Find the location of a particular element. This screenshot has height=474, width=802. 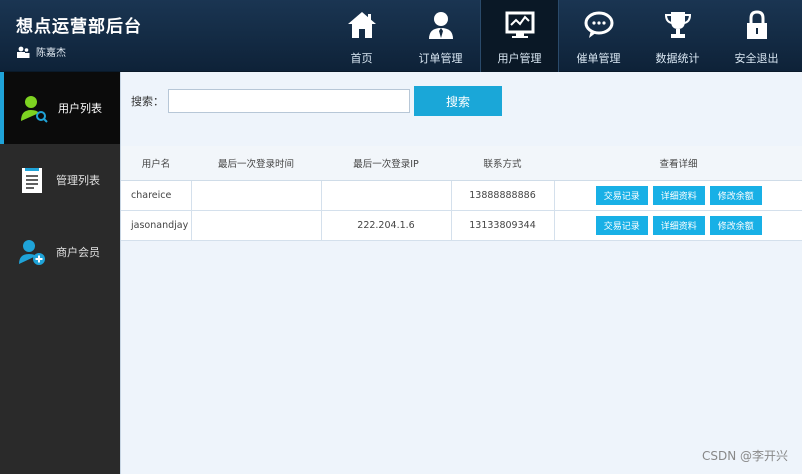

lock-icon is located at coordinates (757, 25).